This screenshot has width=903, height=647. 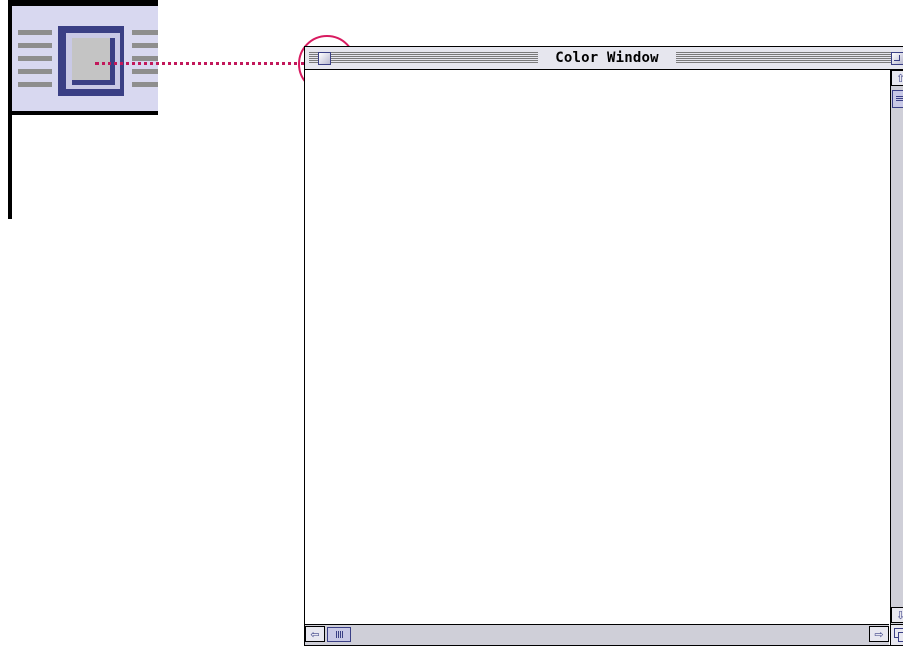 What do you see at coordinates (607, 58) in the screenshot?
I see `window-title: Color Window` at bounding box center [607, 58].